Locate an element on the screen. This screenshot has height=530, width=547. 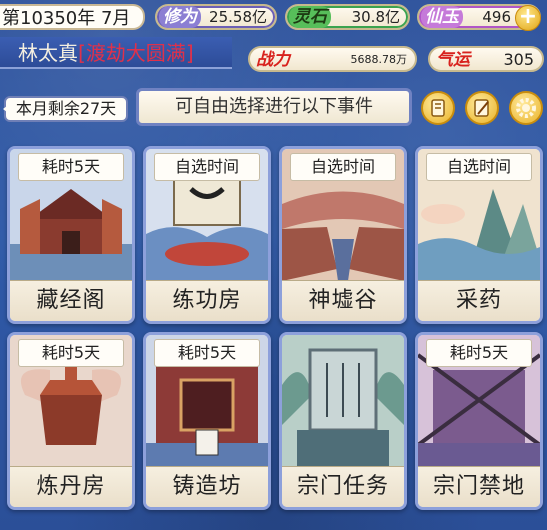
brush-icon is located at coordinates (481, 108).